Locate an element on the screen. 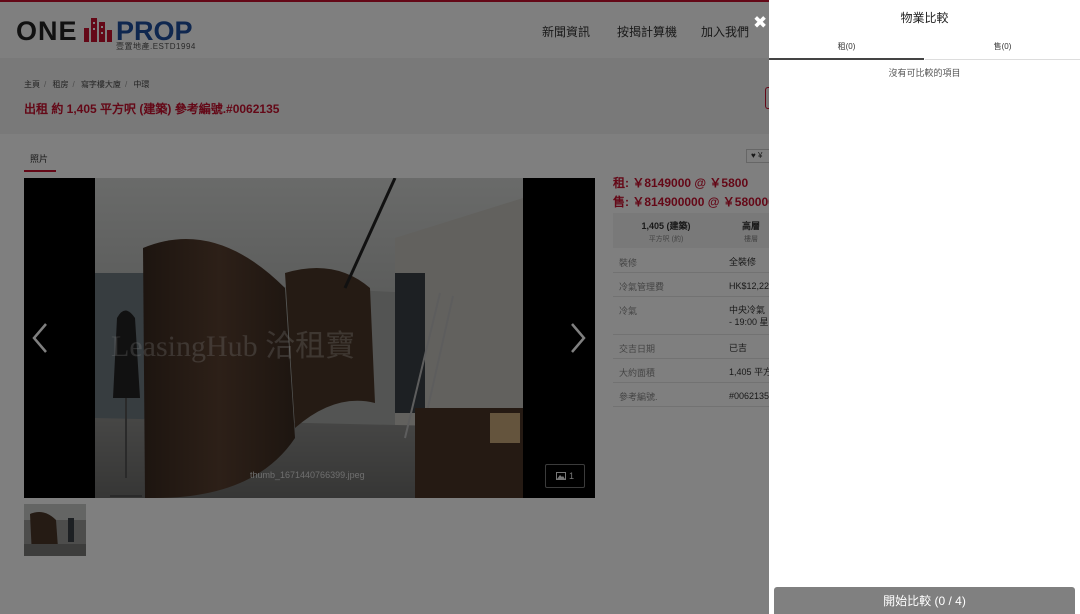 Image resolution: width=1080 pixels, height=614 pixels. tab-compare-sale: 售(0) is located at coordinates (1002, 47).